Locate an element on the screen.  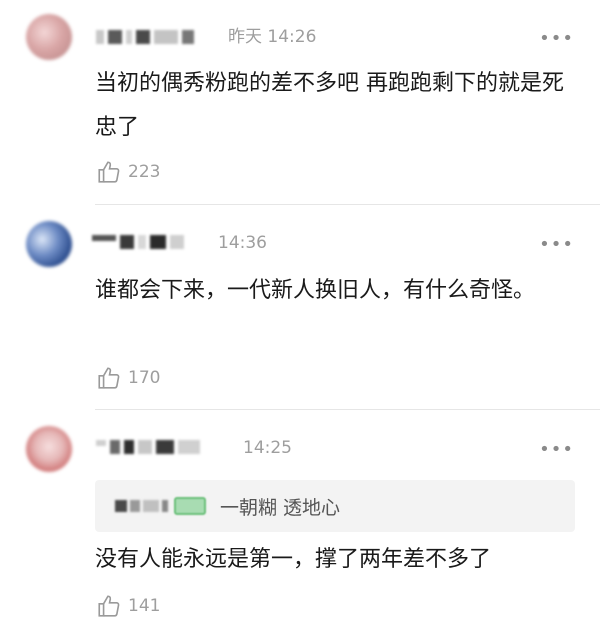
comment-time: 昨天 14:26 is located at coordinates (272, 37).